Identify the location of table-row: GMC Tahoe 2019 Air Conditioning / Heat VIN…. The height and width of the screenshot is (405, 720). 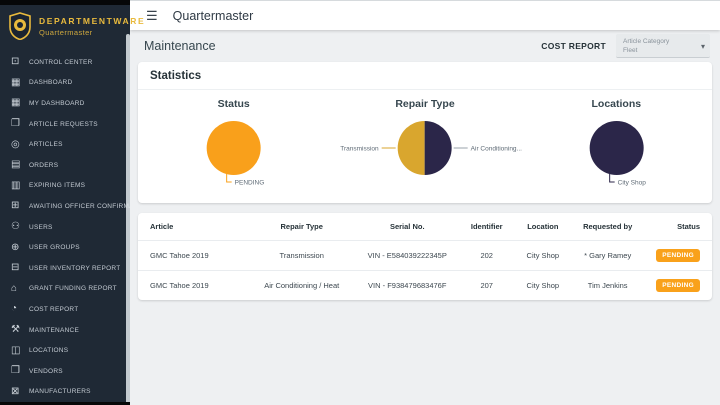
(425, 285).